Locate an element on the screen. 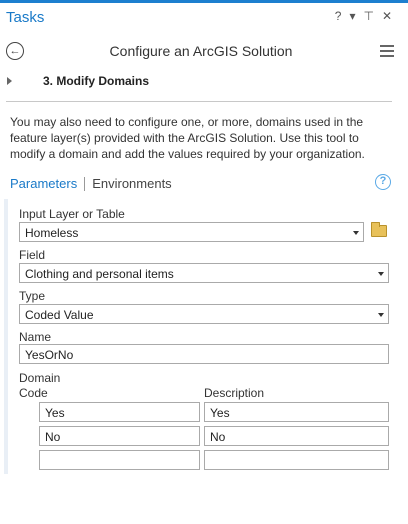 The width and height of the screenshot is (408, 524). pane-controls: ? ▾ ⊤ ✕ is located at coordinates (363, 16).